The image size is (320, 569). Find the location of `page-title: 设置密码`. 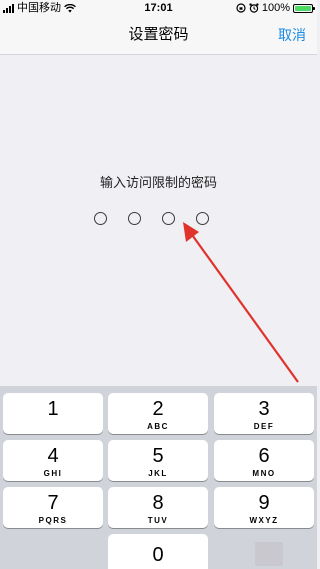

page-title: 设置密码 is located at coordinates (158, 34).